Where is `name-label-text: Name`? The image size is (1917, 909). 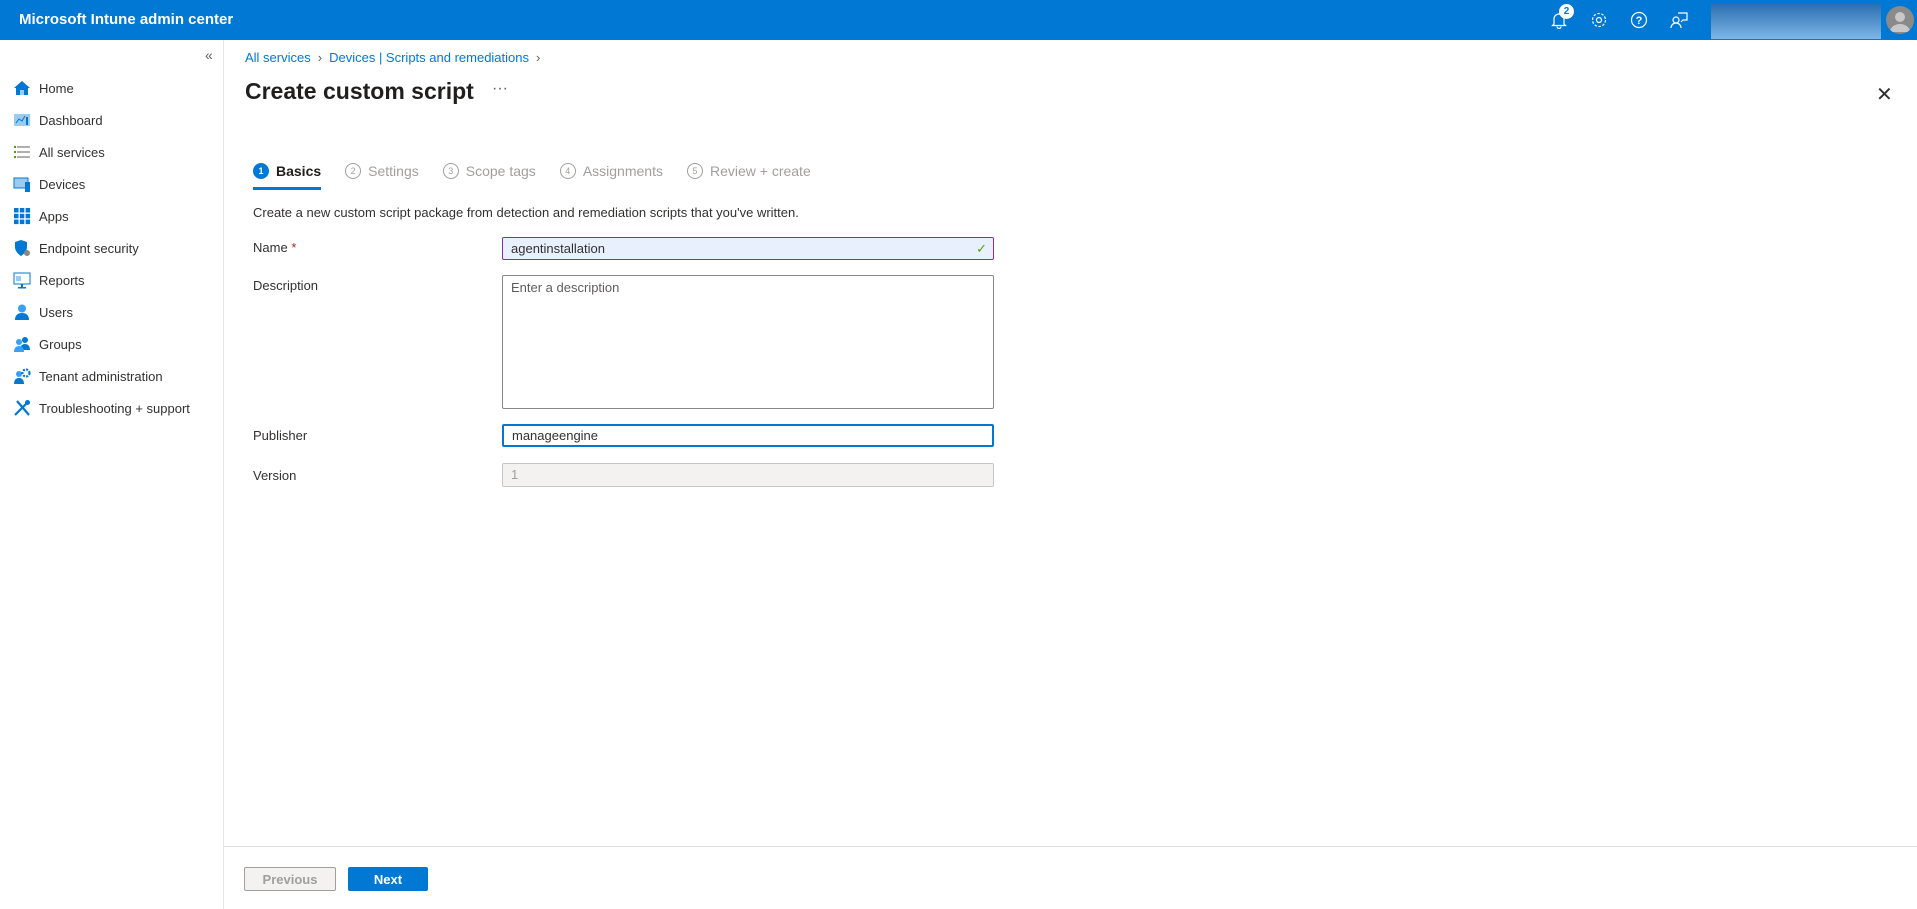 name-label-text: Name is located at coordinates (270, 247).